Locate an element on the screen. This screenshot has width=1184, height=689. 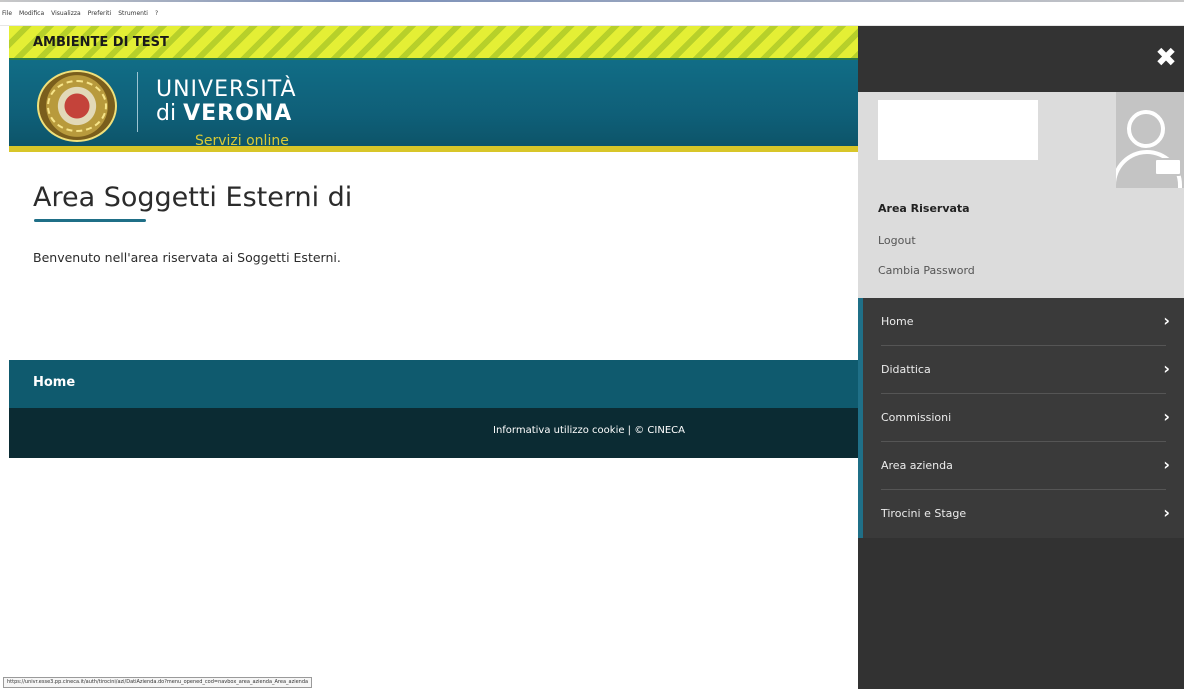
copyright-text: © CINECA is located at coordinates (659, 430).